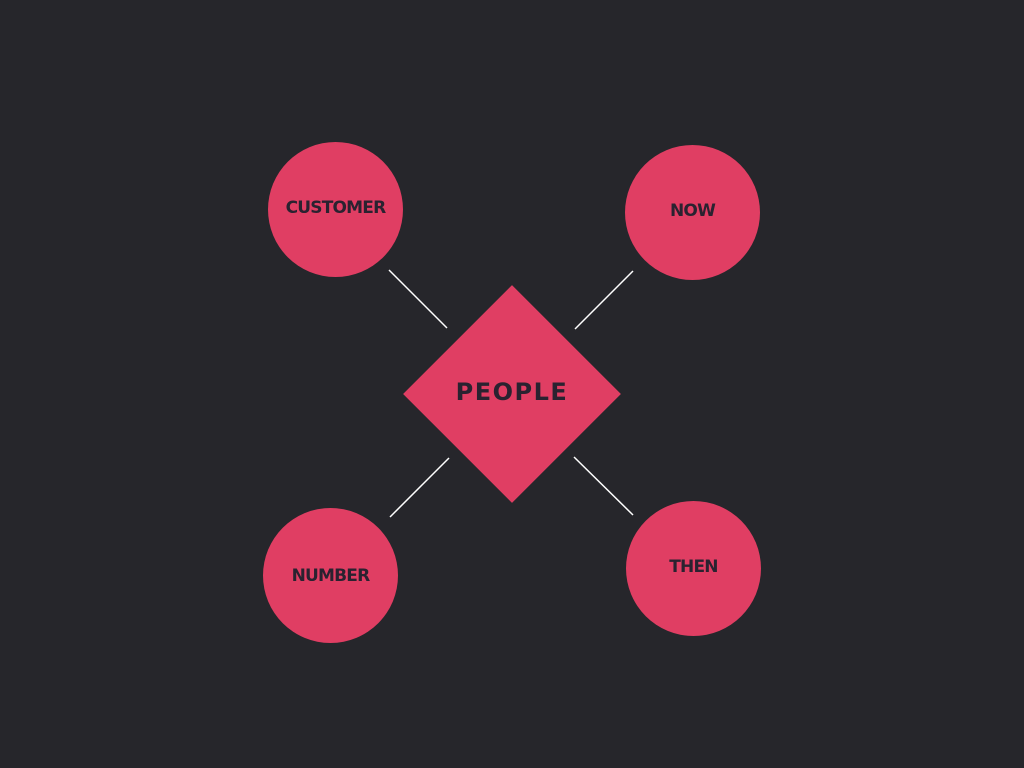  Describe the element at coordinates (604, 300) in the screenshot. I see `connector-now` at that location.